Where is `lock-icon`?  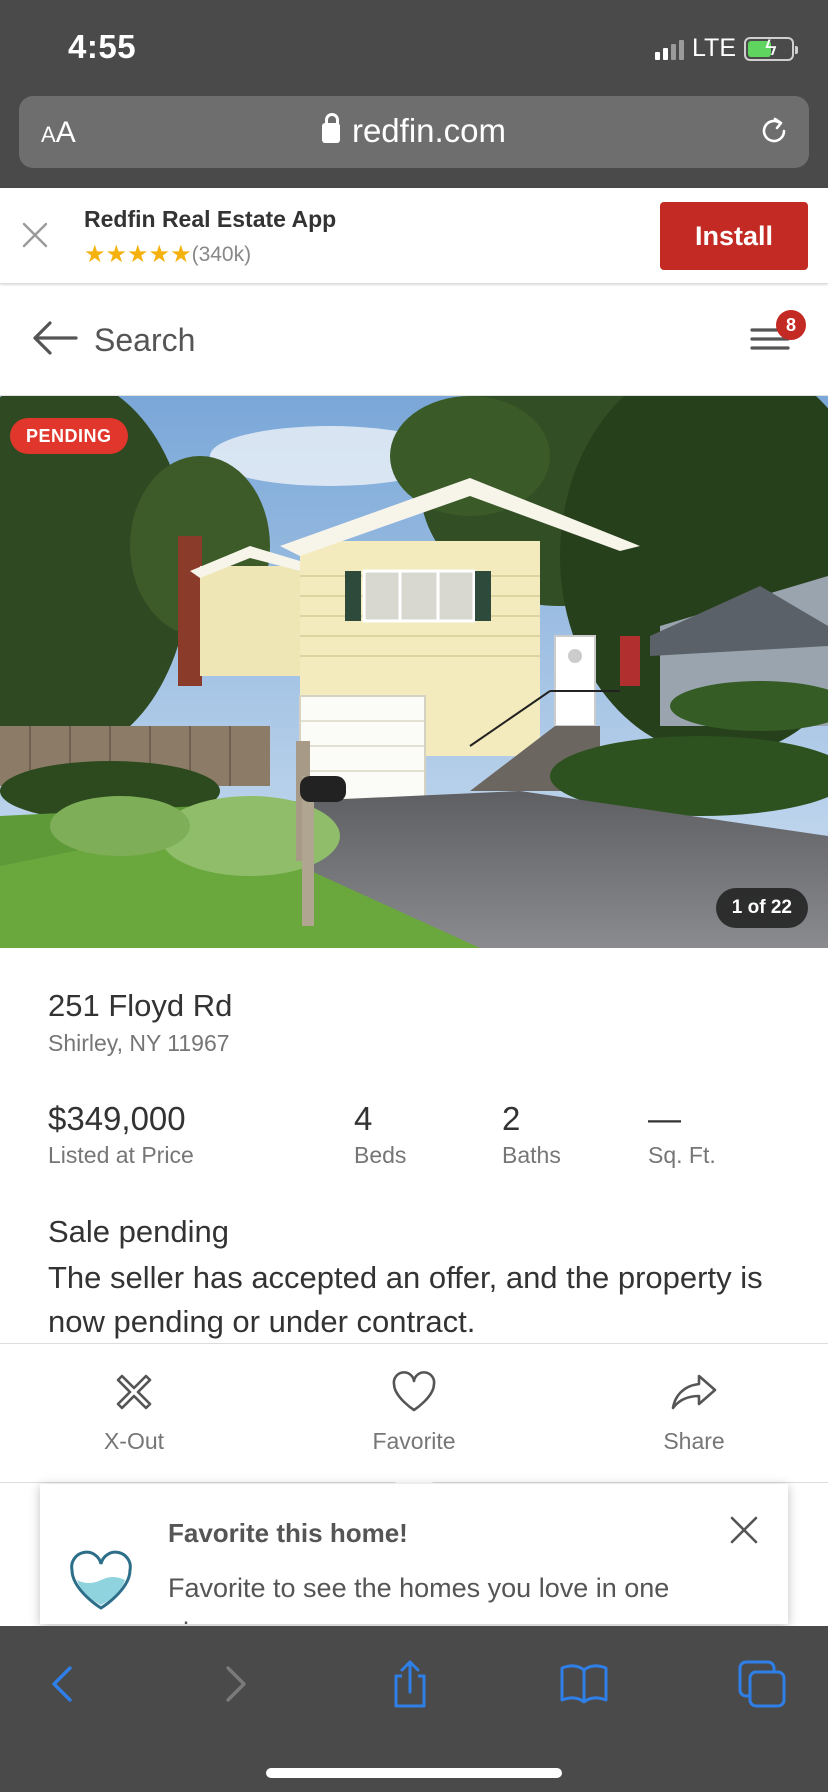 lock-icon is located at coordinates (330, 128).